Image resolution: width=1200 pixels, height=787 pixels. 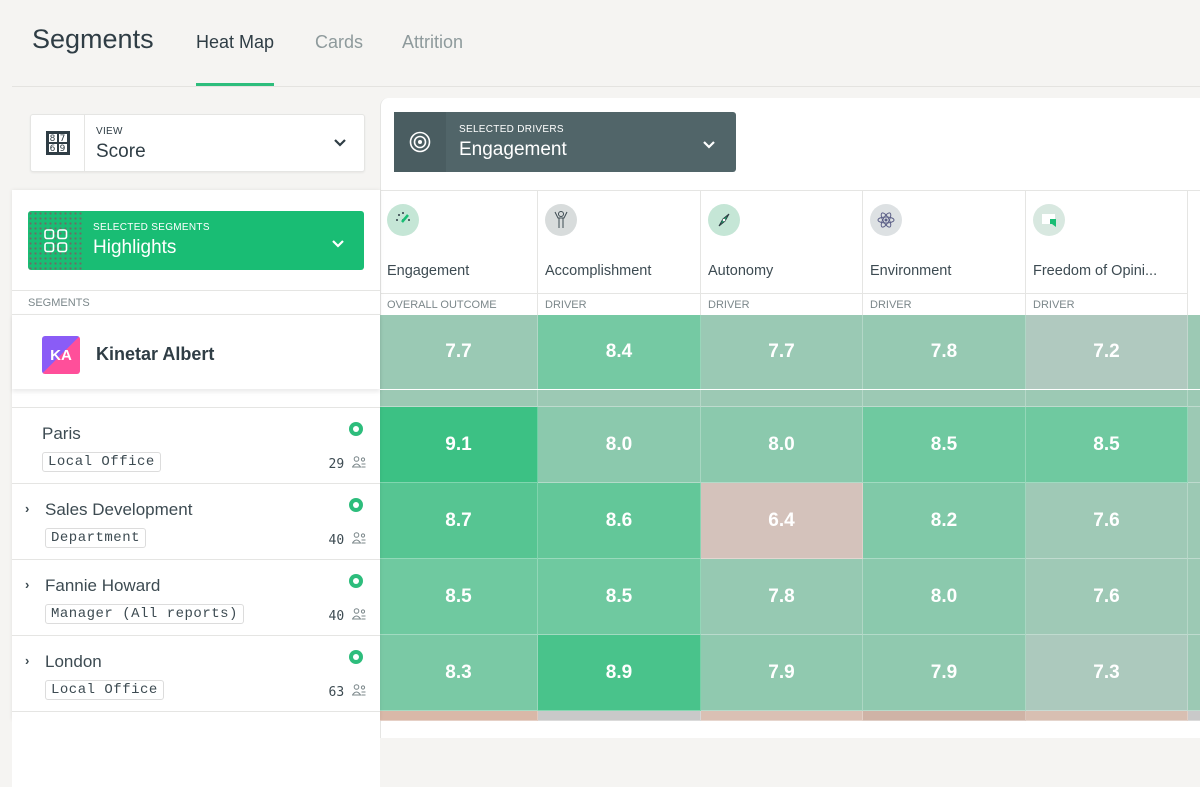 What do you see at coordinates (1107, 352) in the screenshot?
I see `heatmap-cell: 7.2` at bounding box center [1107, 352].